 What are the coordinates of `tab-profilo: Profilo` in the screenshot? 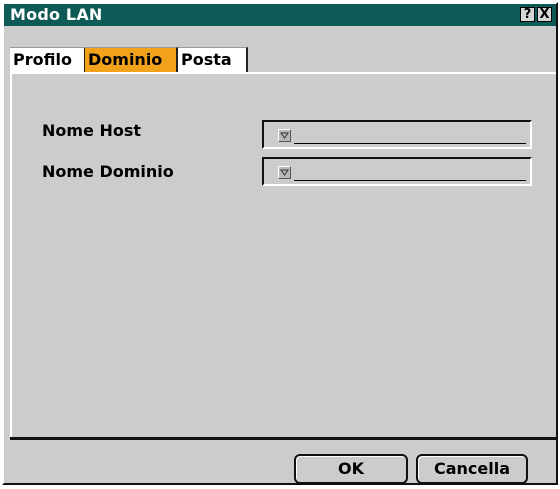 It's located at (48, 60).